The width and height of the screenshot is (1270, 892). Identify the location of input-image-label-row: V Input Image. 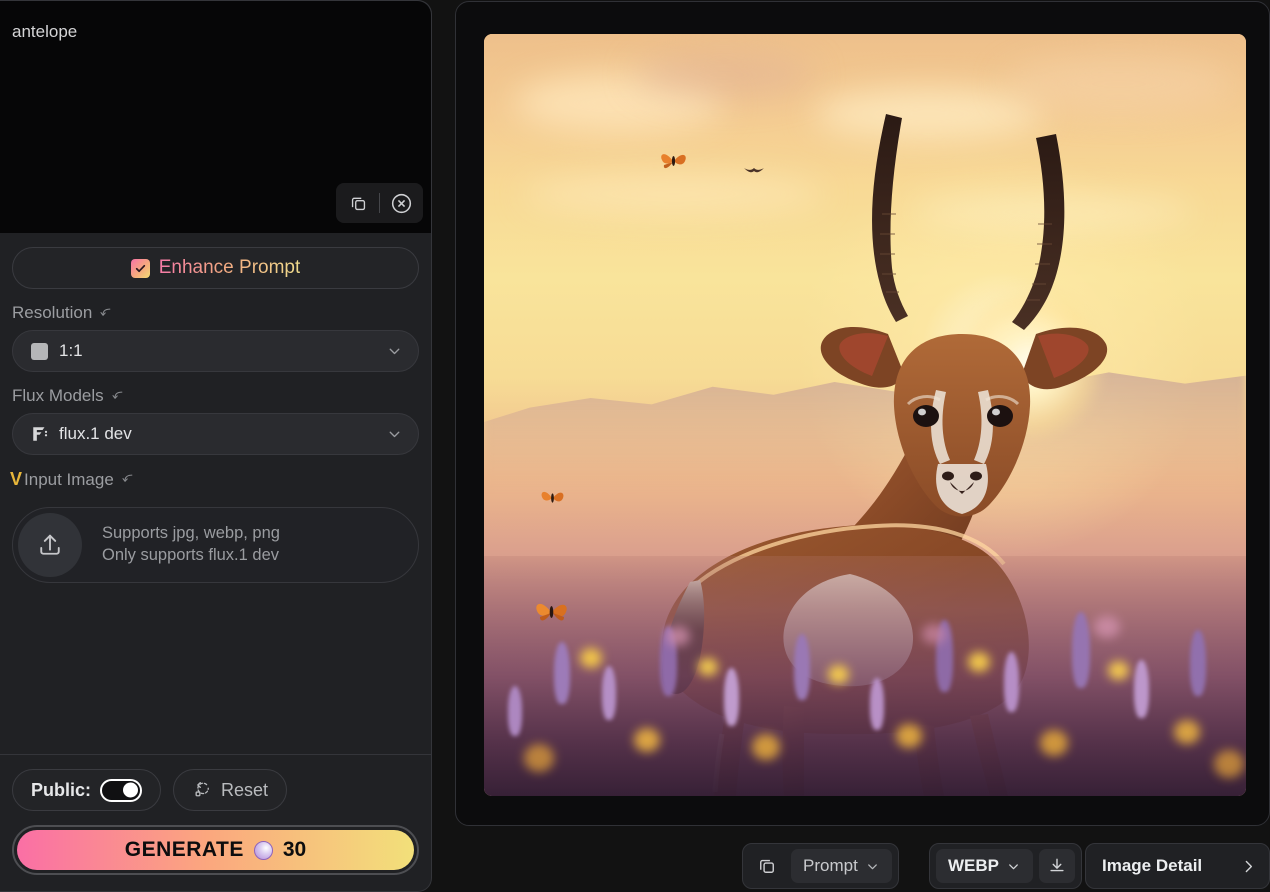
(220, 479).